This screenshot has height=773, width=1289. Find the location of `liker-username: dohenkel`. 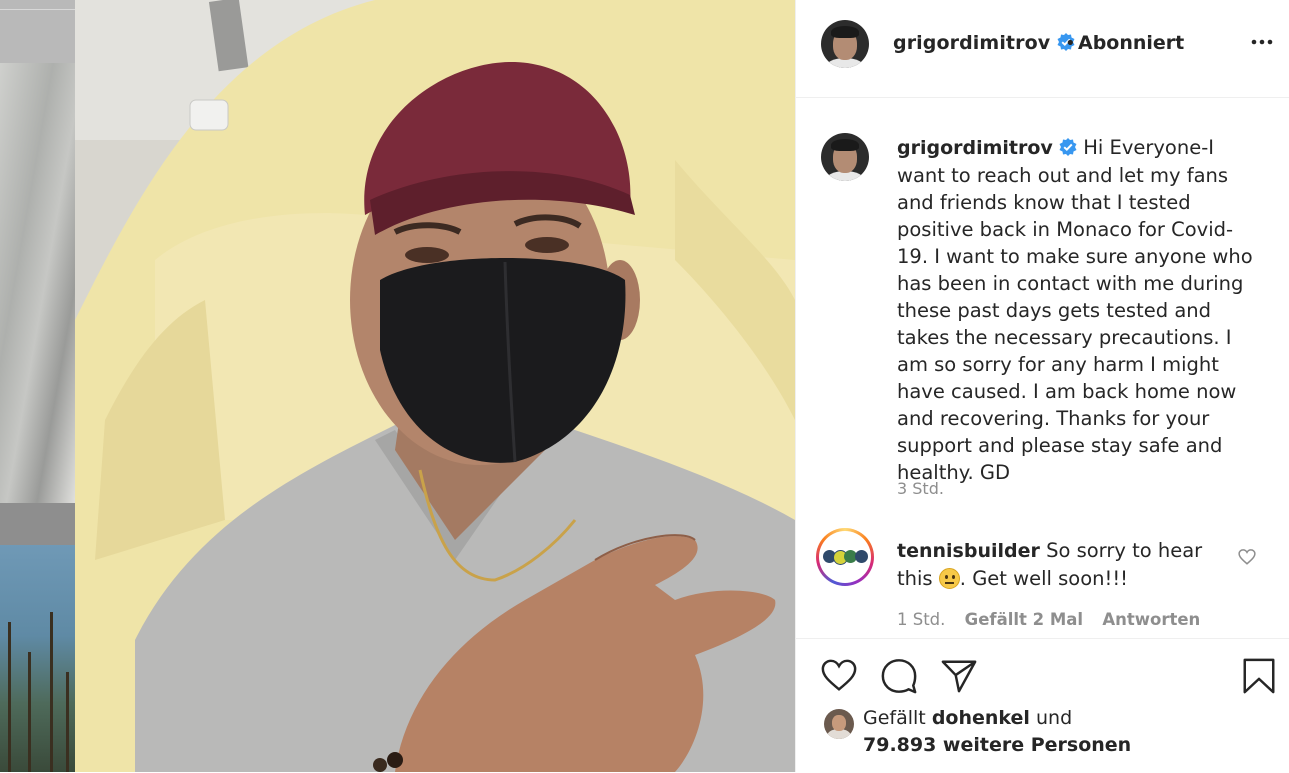

liker-username: dohenkel is located at coordinates (981, 718).